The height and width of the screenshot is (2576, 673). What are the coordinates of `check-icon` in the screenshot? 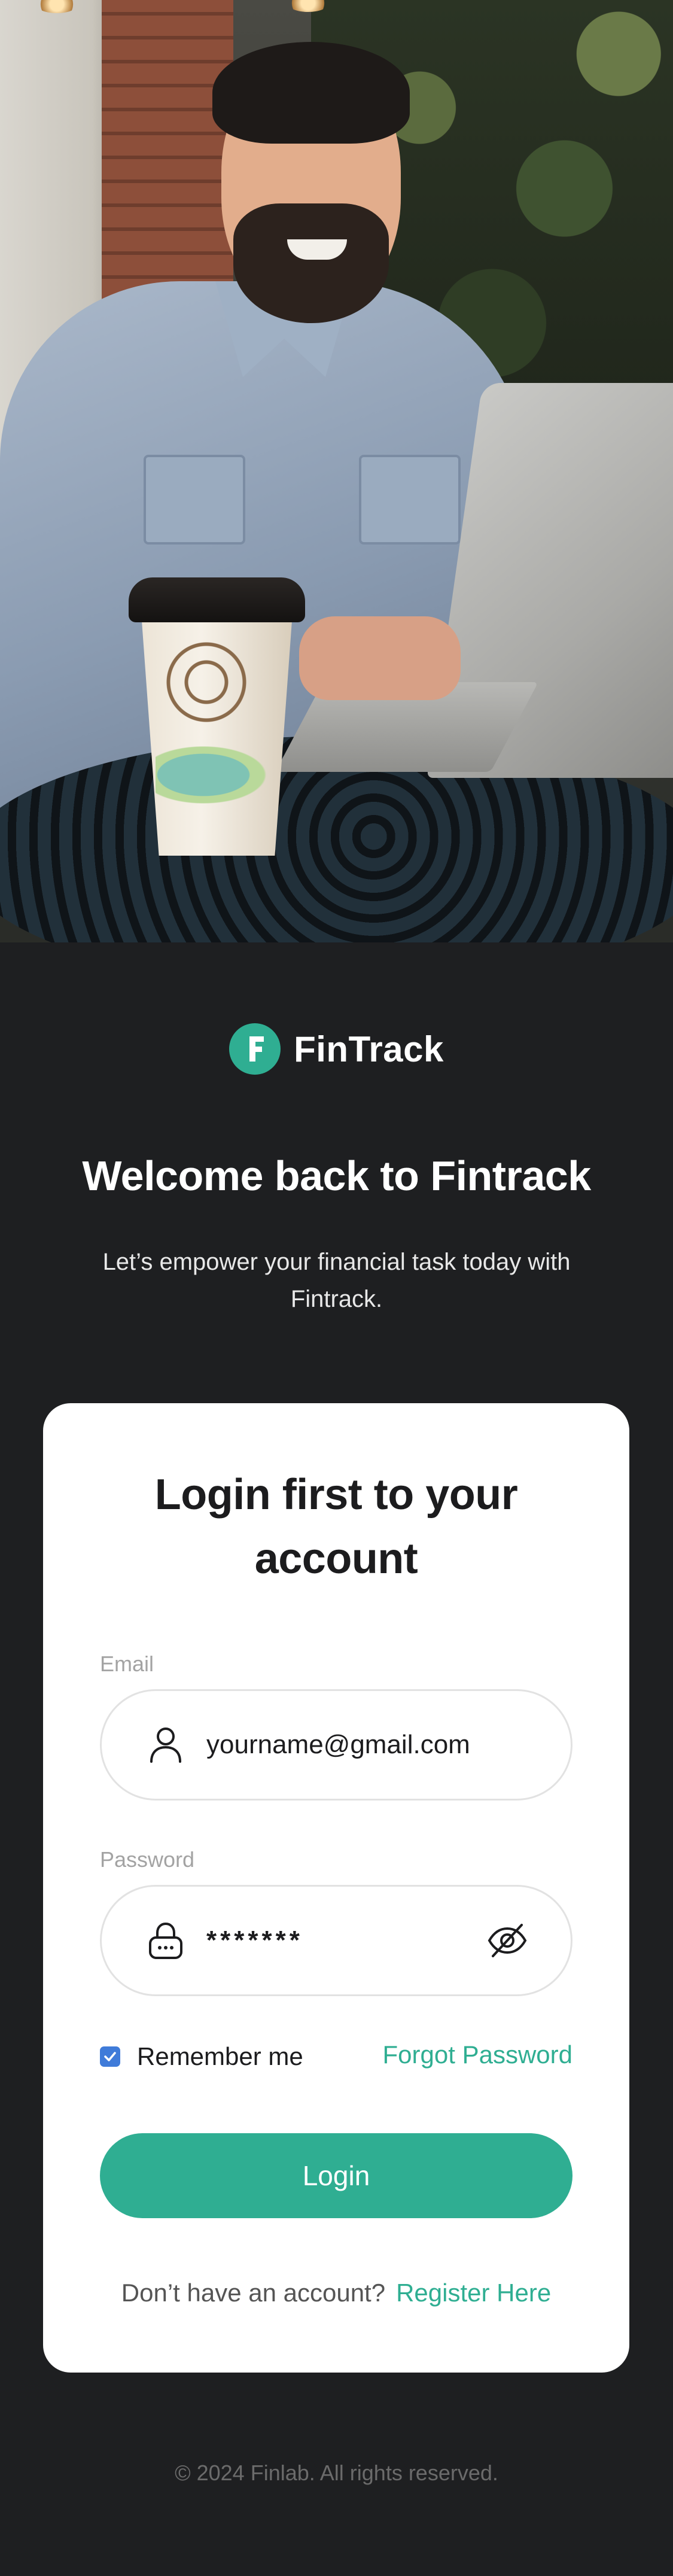 It's located at (110, 2056).